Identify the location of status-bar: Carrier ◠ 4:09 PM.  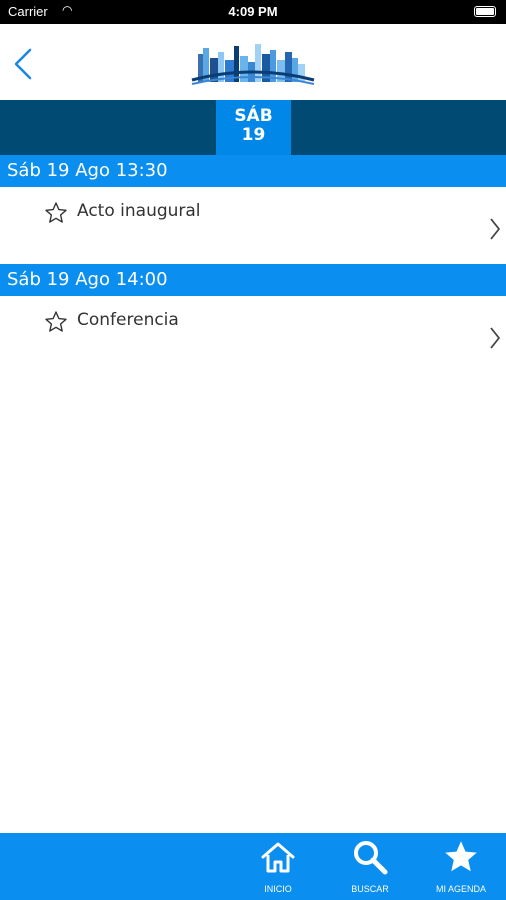
(253, 12).